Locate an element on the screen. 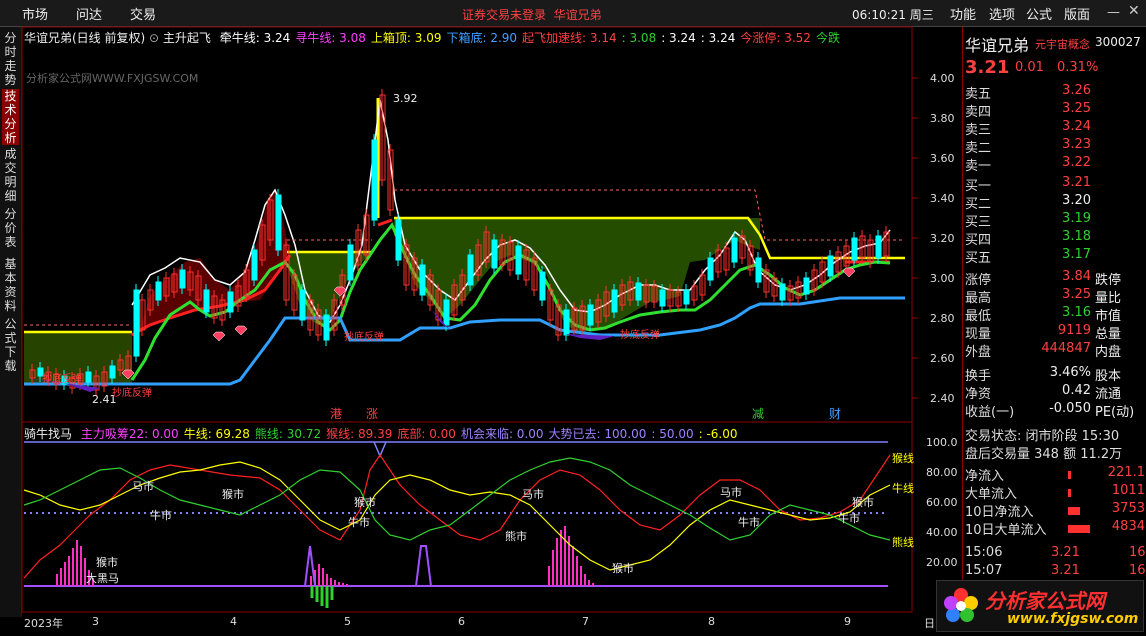  quote-label: 买五 is located at coordinates (978, 258).